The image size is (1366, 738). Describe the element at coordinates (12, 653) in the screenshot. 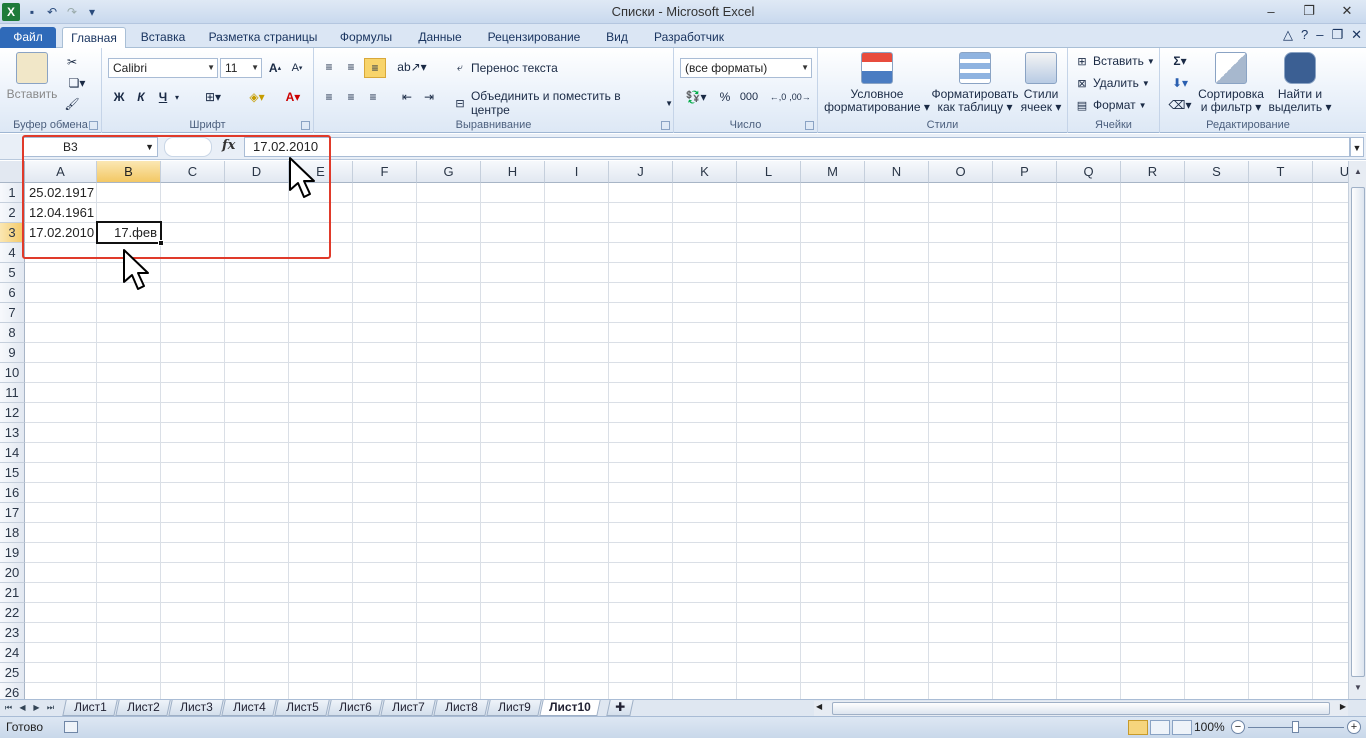

I see `row-header-24: 24` at that location.